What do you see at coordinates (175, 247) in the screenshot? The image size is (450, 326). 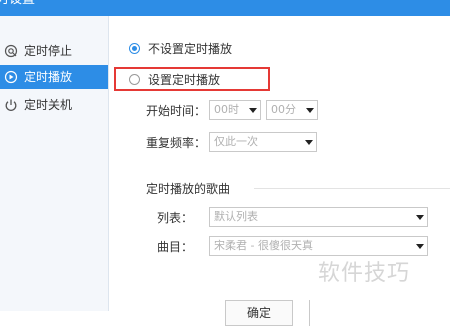 I see `song-label: 曲目：` at bounding box center [175, 247].